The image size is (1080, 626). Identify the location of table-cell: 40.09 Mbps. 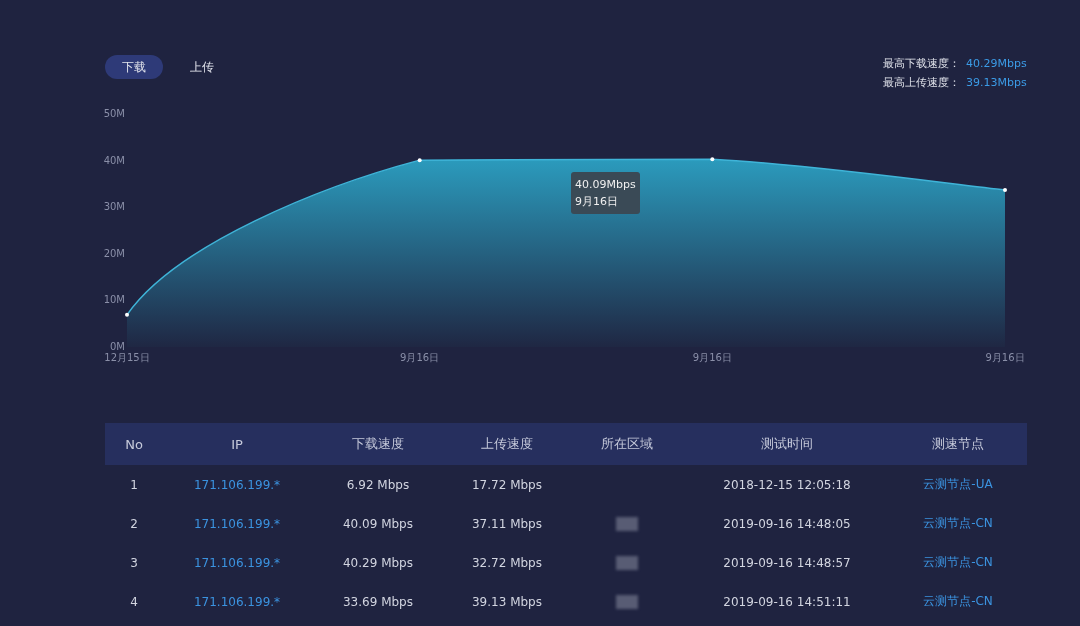
(378, 523).